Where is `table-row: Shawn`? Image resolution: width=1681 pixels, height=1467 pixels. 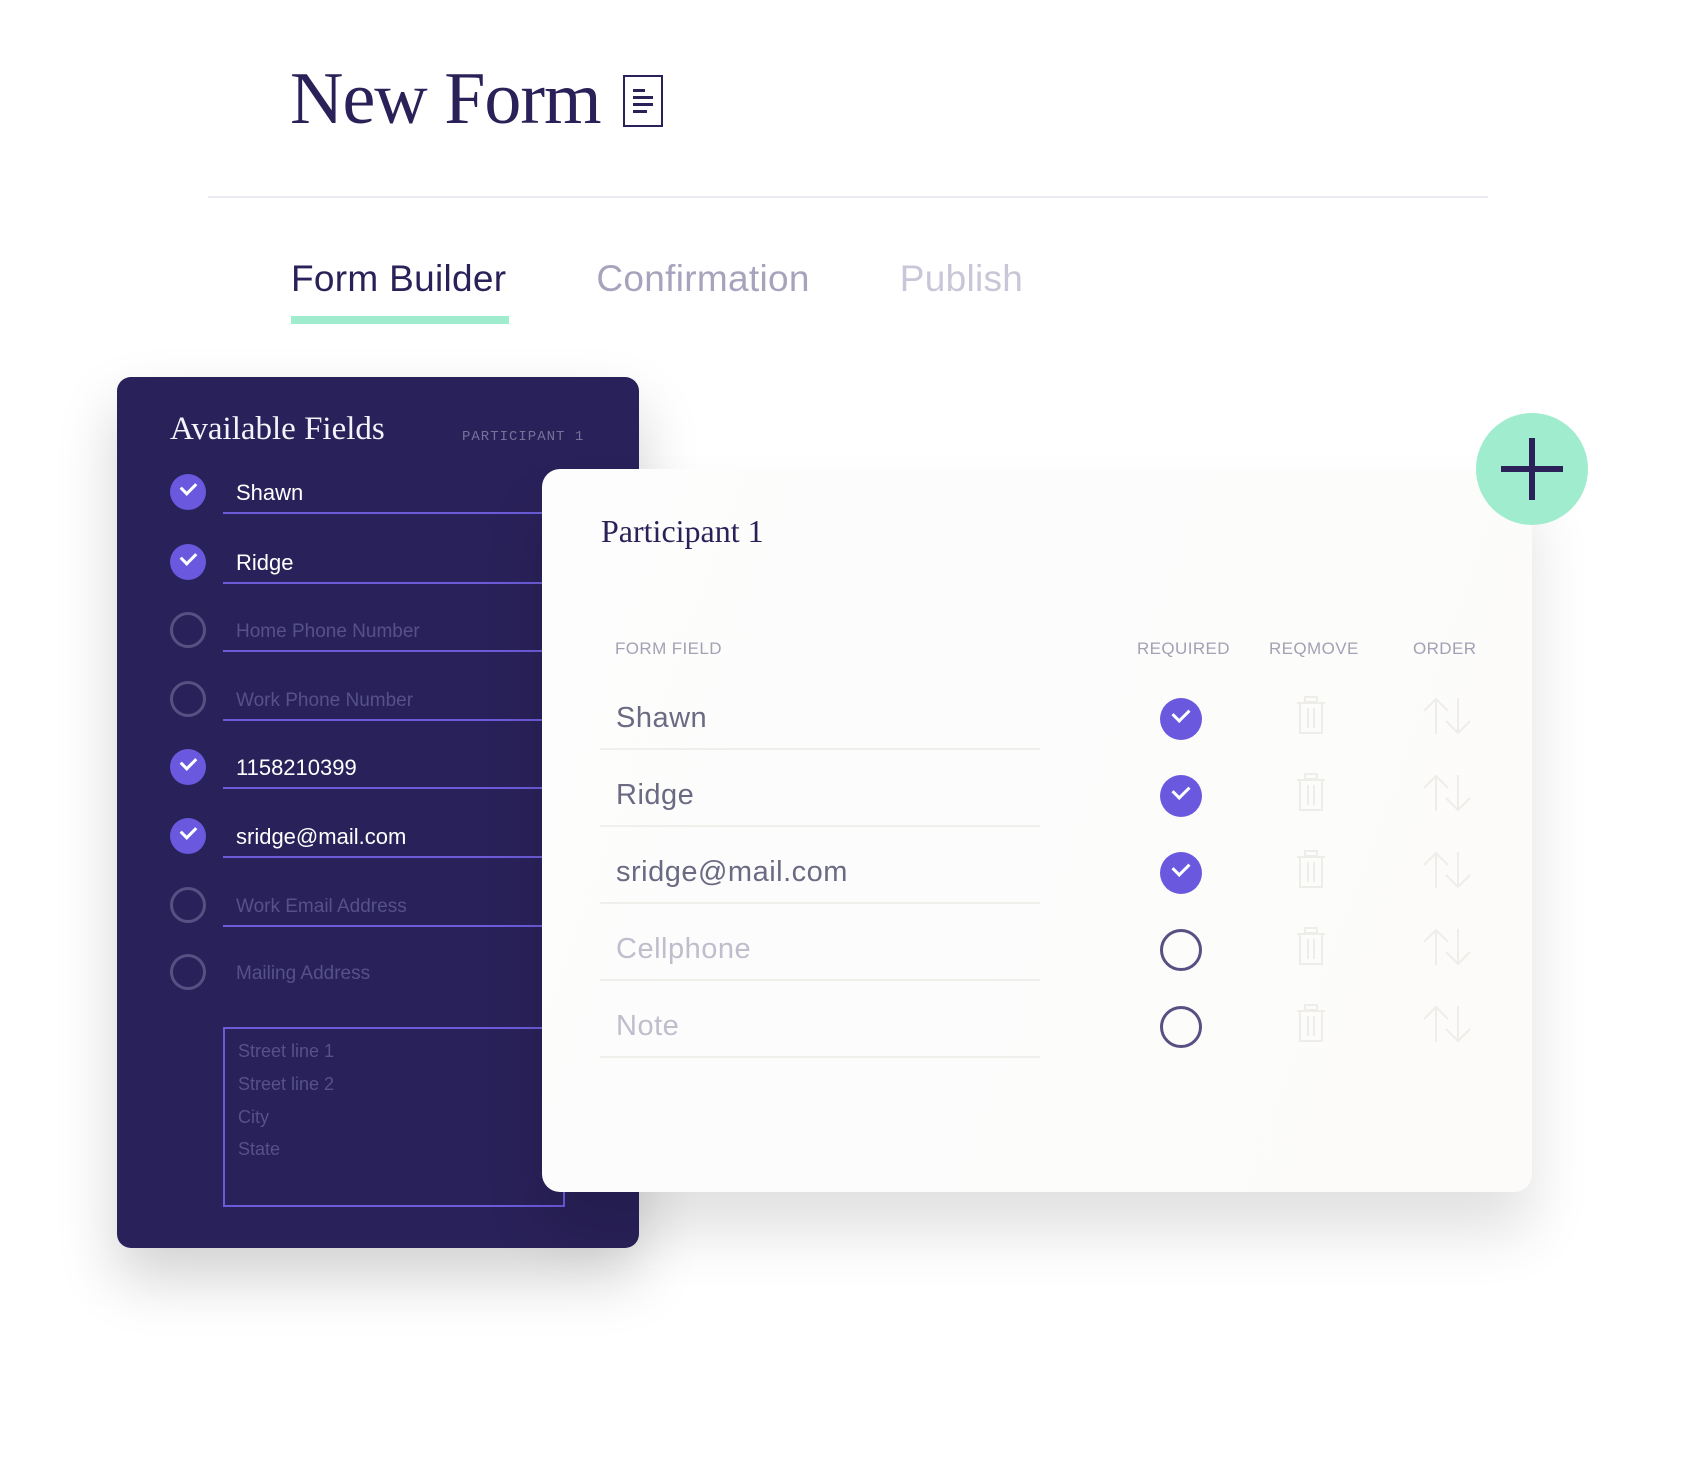 table-row: Shawn is located at coordinates (1100, 725).